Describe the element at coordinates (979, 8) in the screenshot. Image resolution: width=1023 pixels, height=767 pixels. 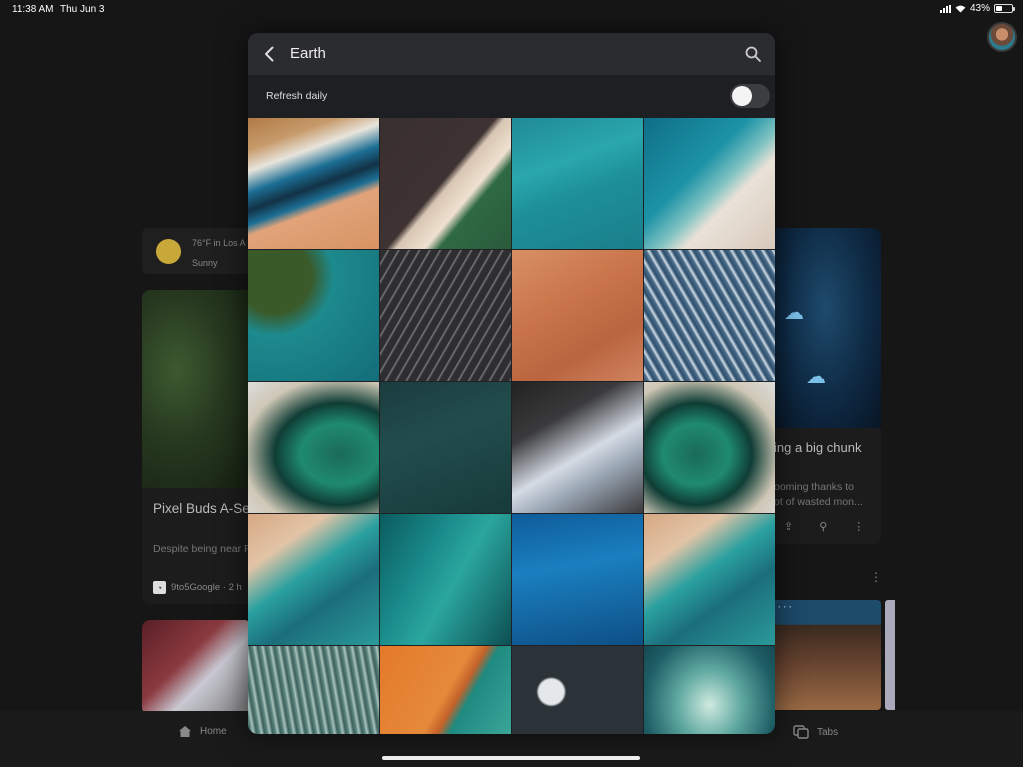
I see `battery-percent: 43%` at that location.